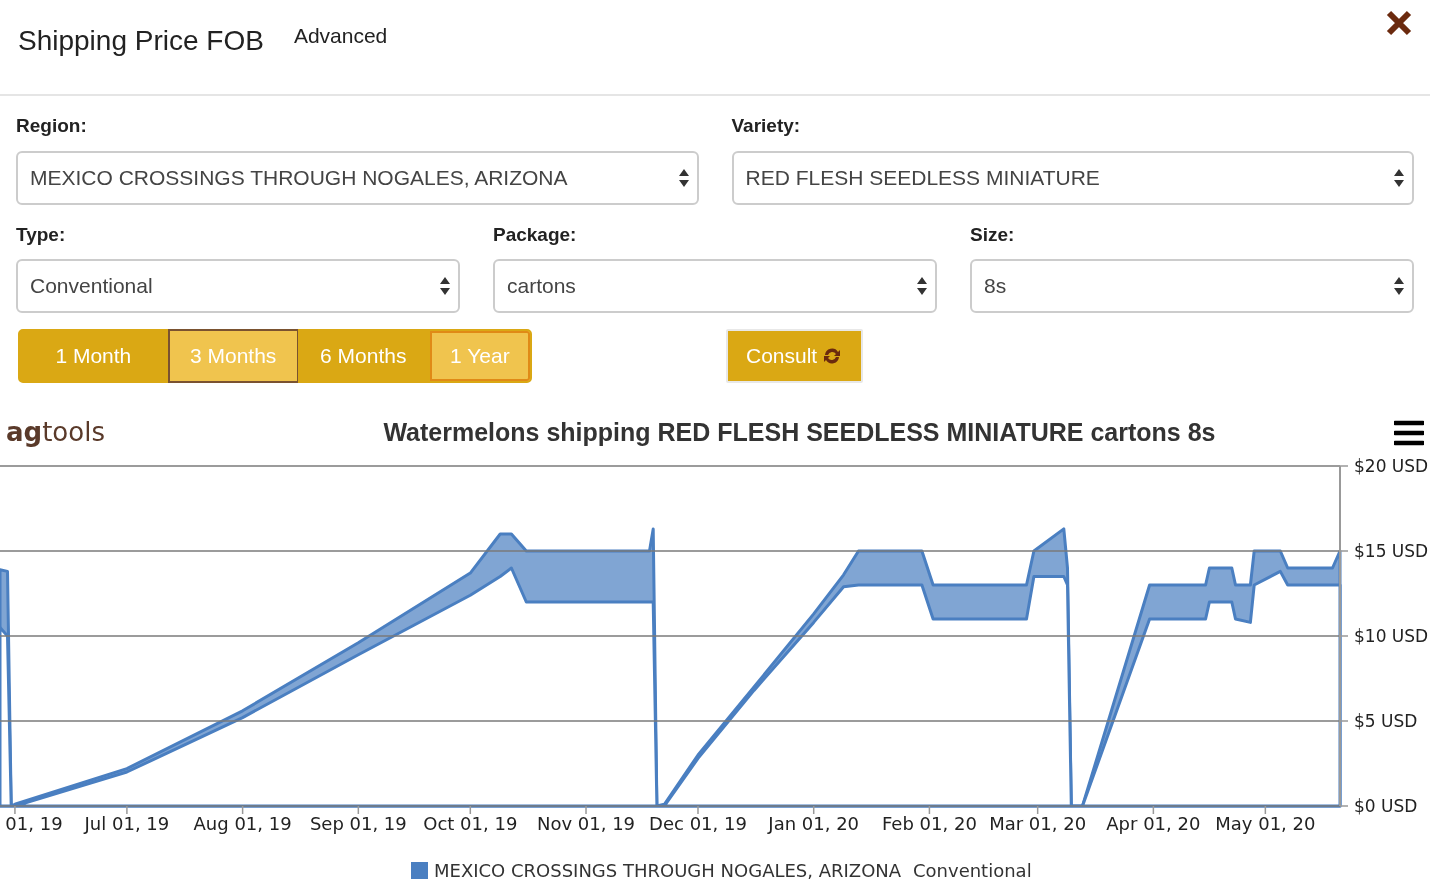 This screenshot has width=1430, height=896. What do you see at coordinates (1386, 721) in the screenshot?
I see `y-axis-label: $5 USD` at bounding box center [1386, 721].